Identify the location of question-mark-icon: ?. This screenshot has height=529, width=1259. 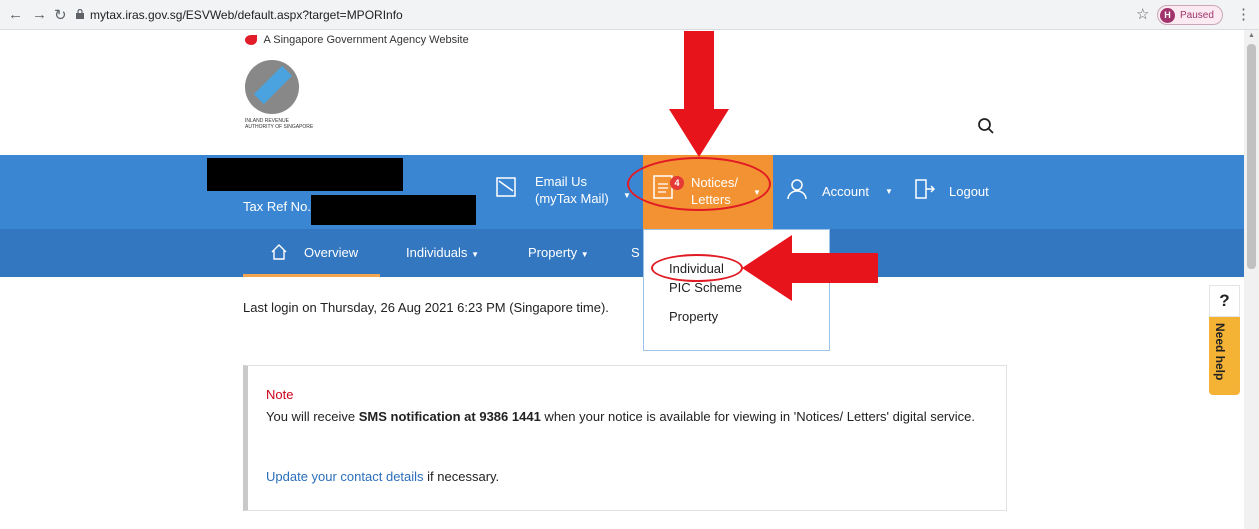
(1224, 301).